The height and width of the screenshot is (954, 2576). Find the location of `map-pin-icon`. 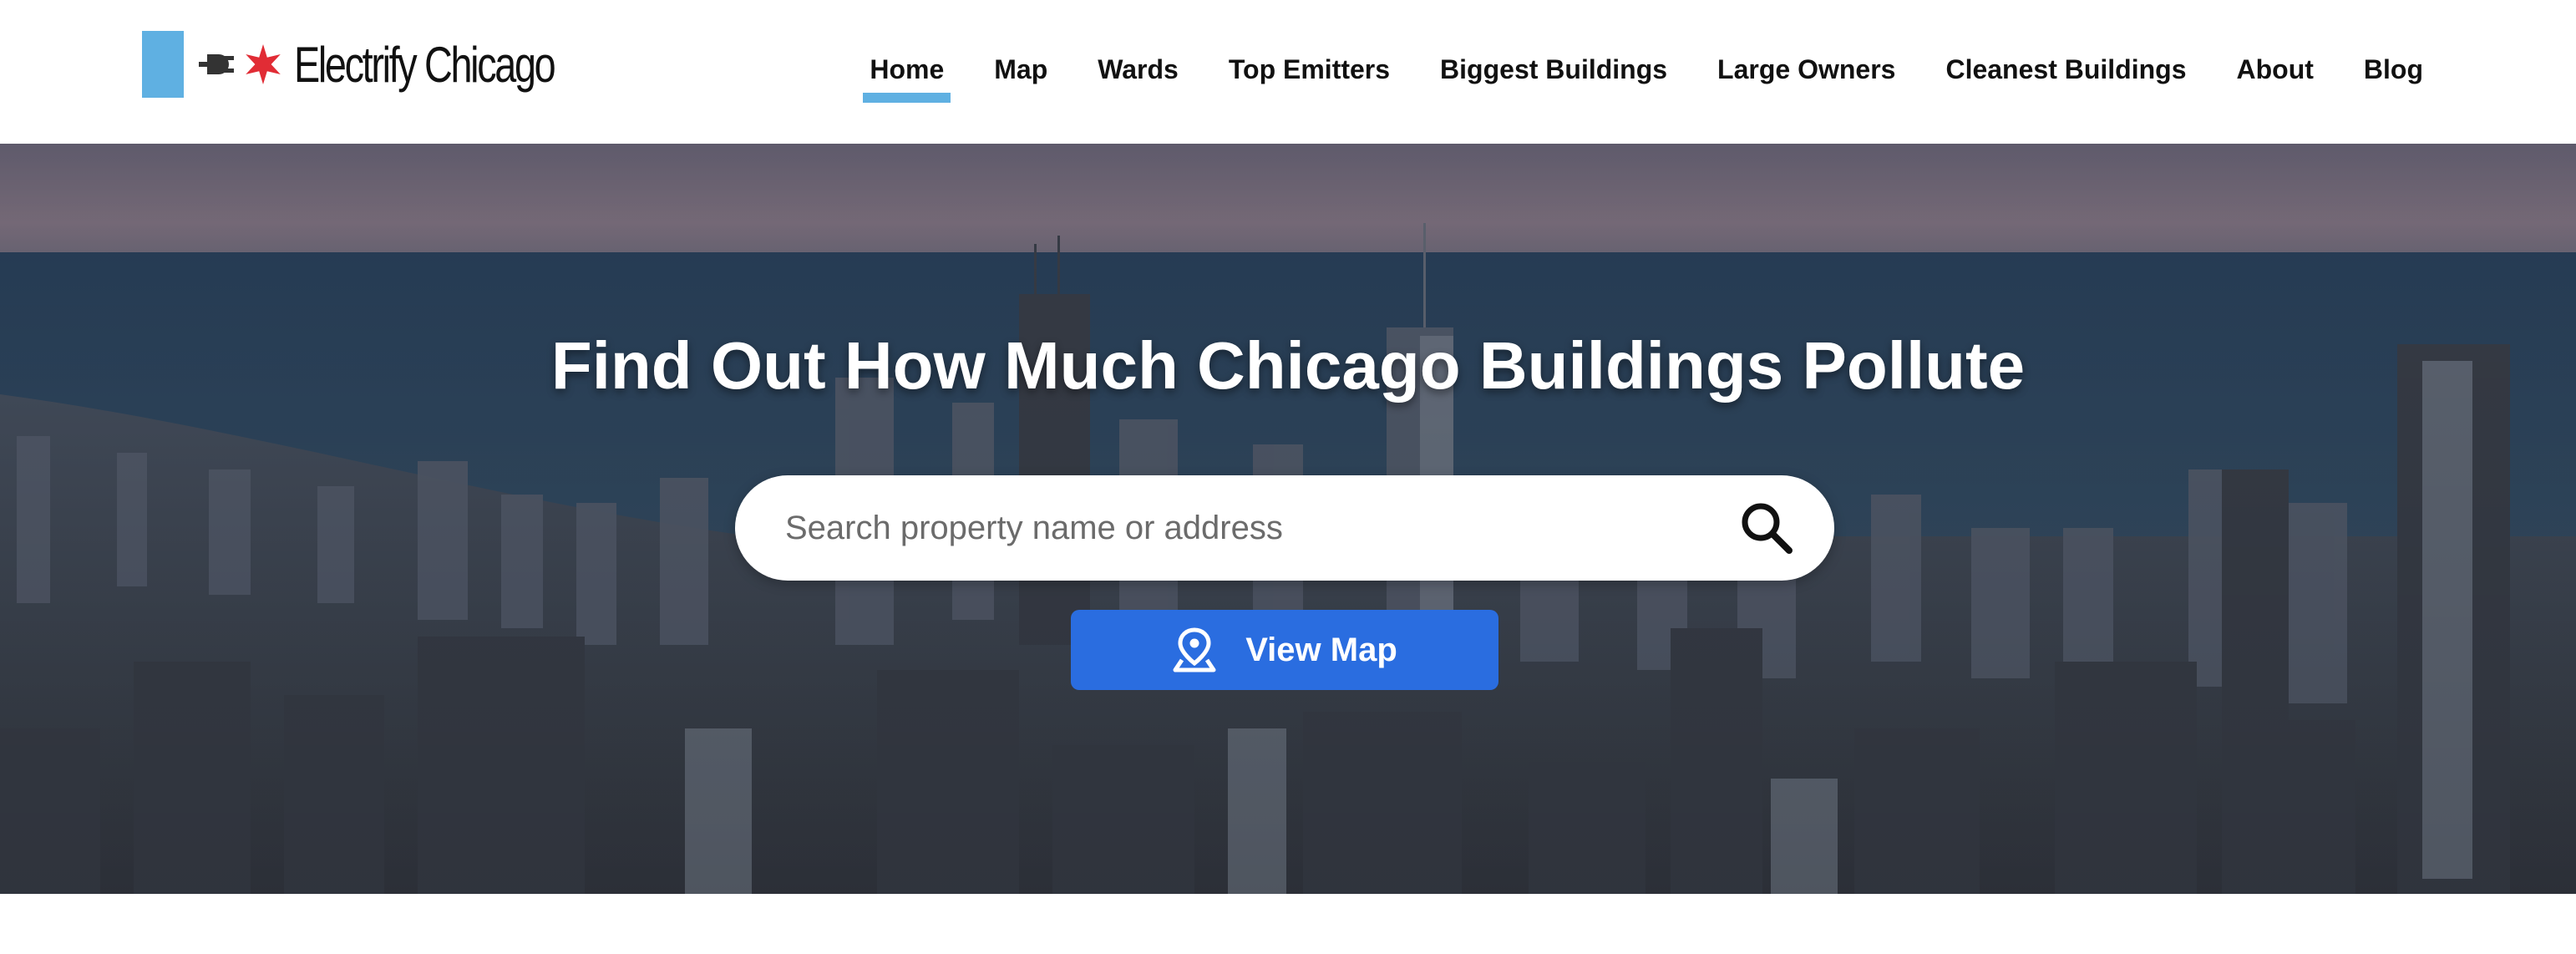

map-pin-icon is located at coordinates (1194, 649).